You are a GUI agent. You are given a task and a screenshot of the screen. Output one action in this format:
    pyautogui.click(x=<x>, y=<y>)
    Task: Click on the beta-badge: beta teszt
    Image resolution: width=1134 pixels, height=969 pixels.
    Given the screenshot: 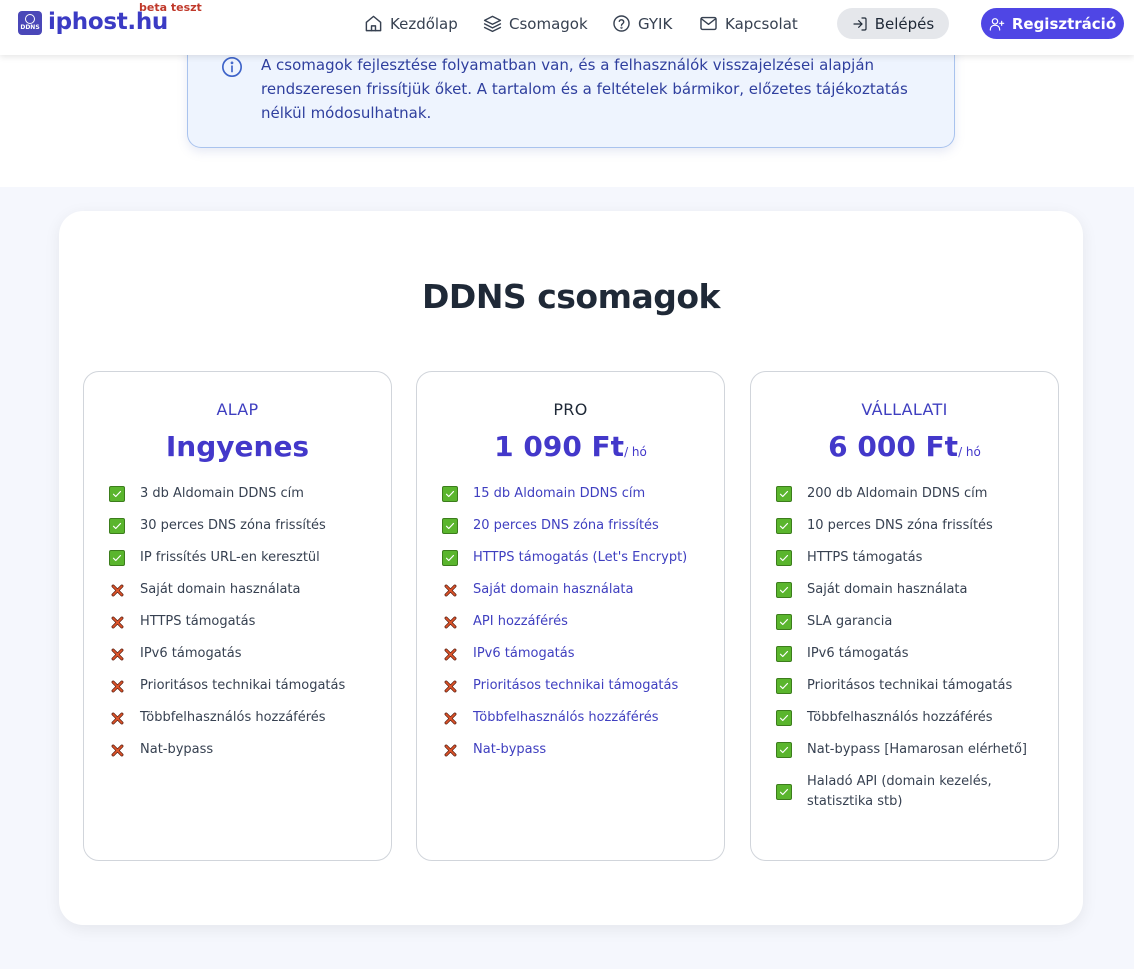 What is the action you would take?
    pyautogui.click(x=170, y=7)
    